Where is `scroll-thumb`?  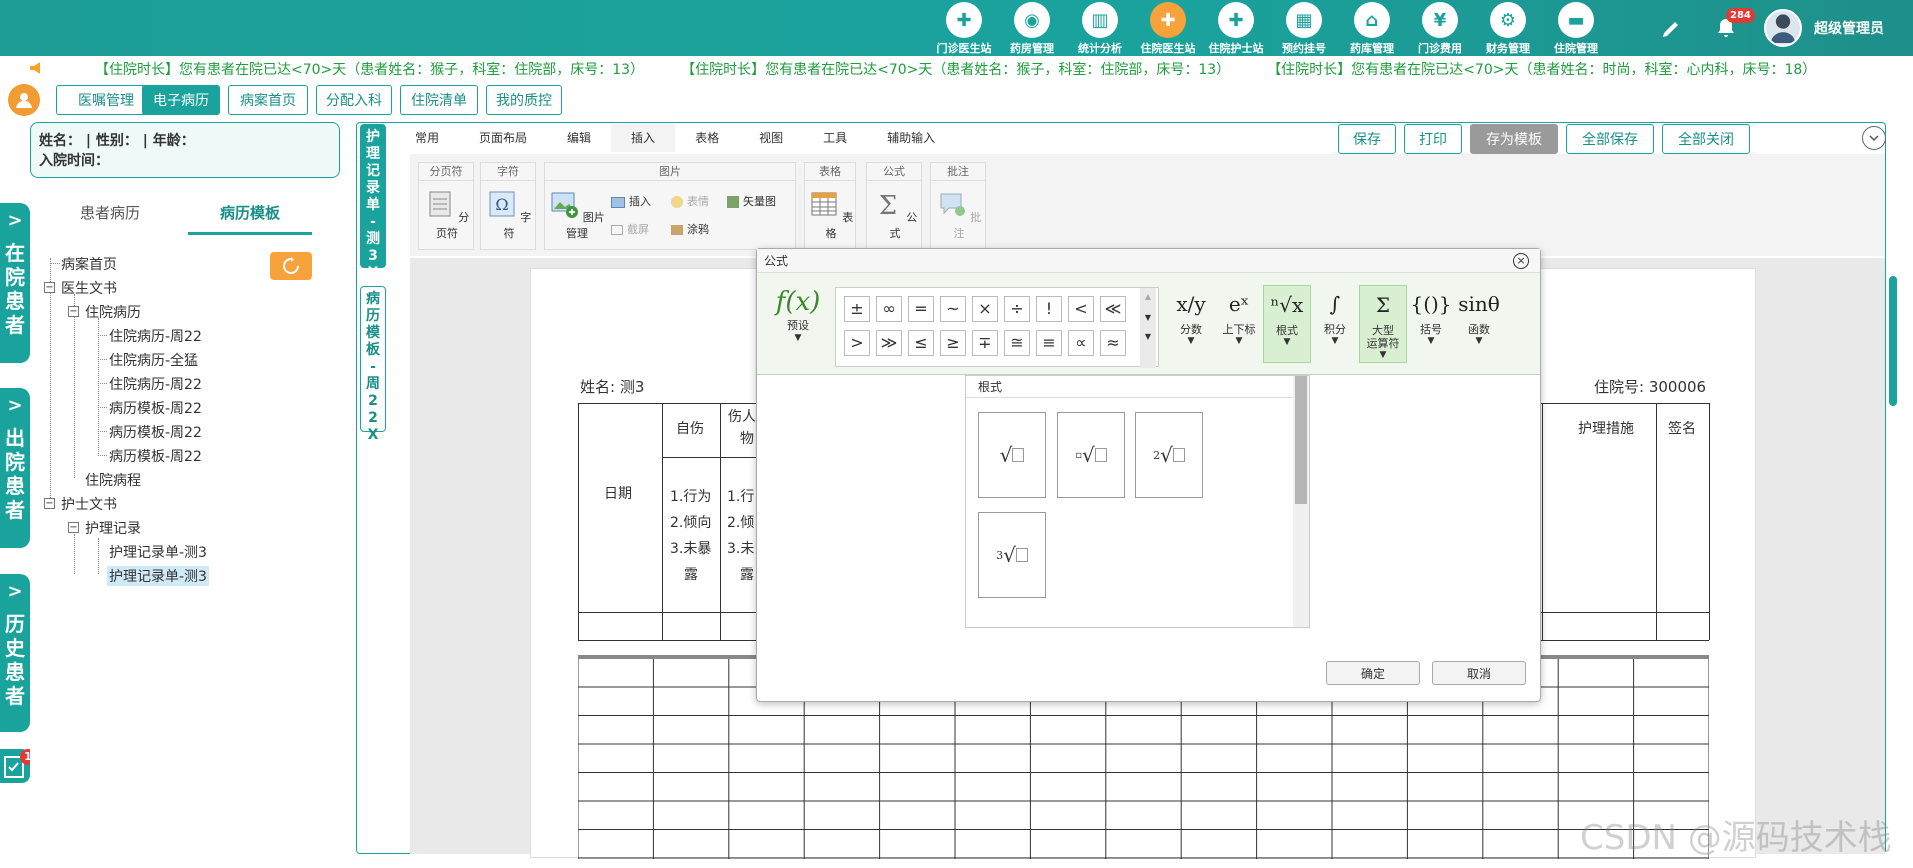
scroll-thumb is located at coordinates (1301, 440).